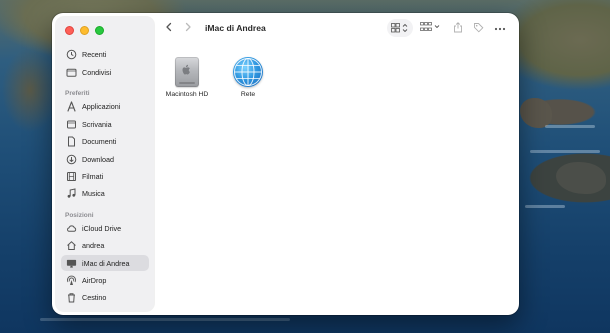  What do you see at coordinates (79, 215) in the screenshot?
I see `locations-heading: Posizioni` at bounding box center [79, 215].